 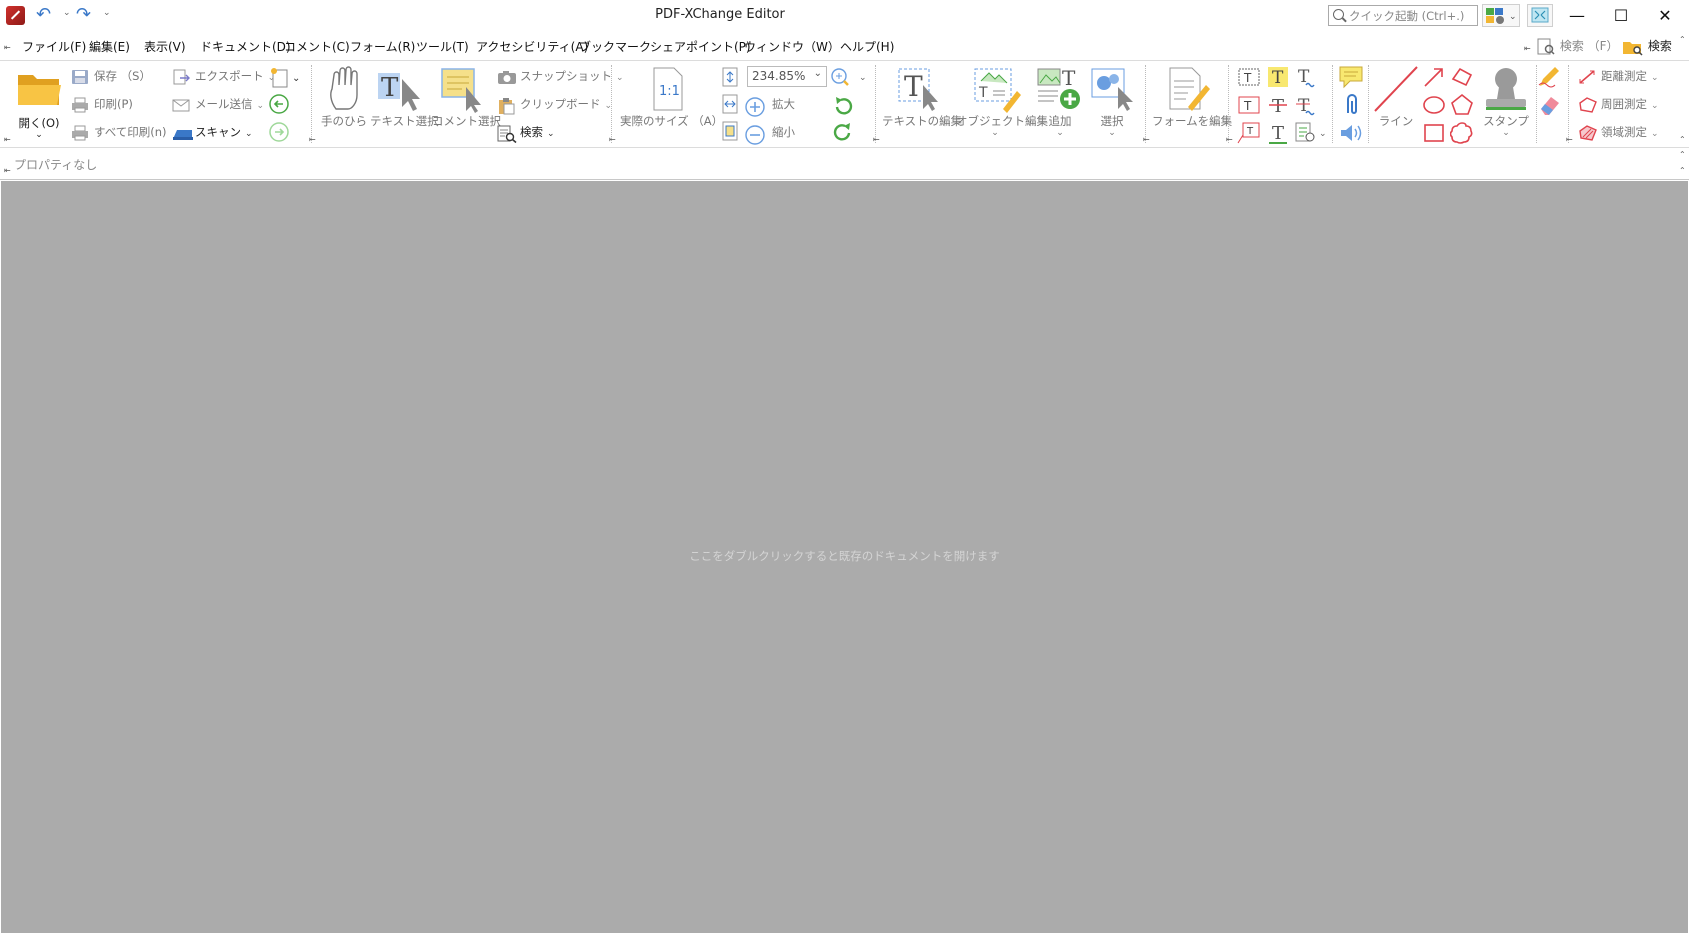 What do you see at coordinates (1655, 78) in the screenshot?
I see `distance-dropdown-icon: ⌄` at bounding box center [1655, 78].